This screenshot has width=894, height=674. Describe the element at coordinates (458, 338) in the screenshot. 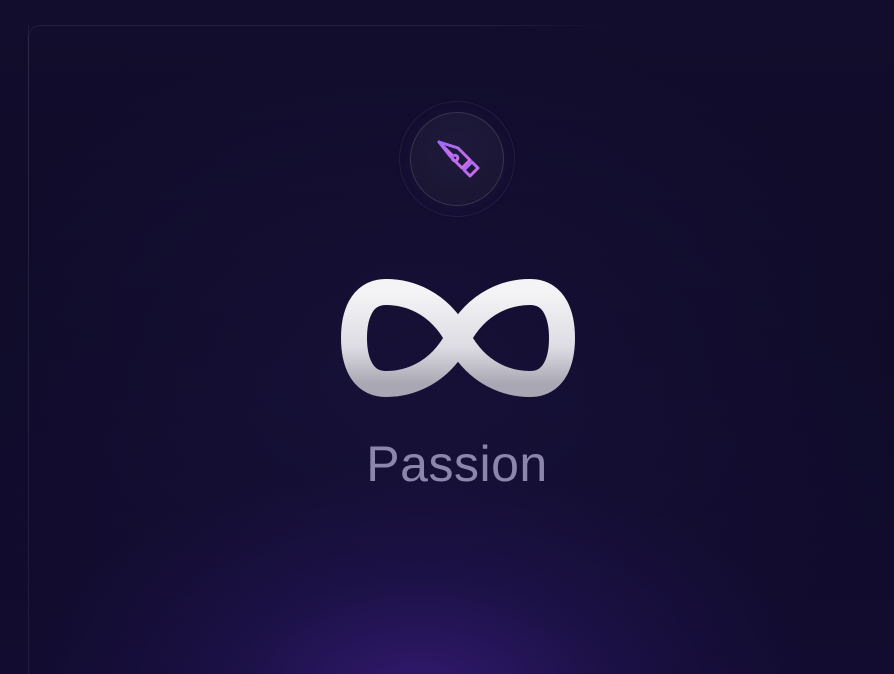

I see `infinity-icon` at that location.